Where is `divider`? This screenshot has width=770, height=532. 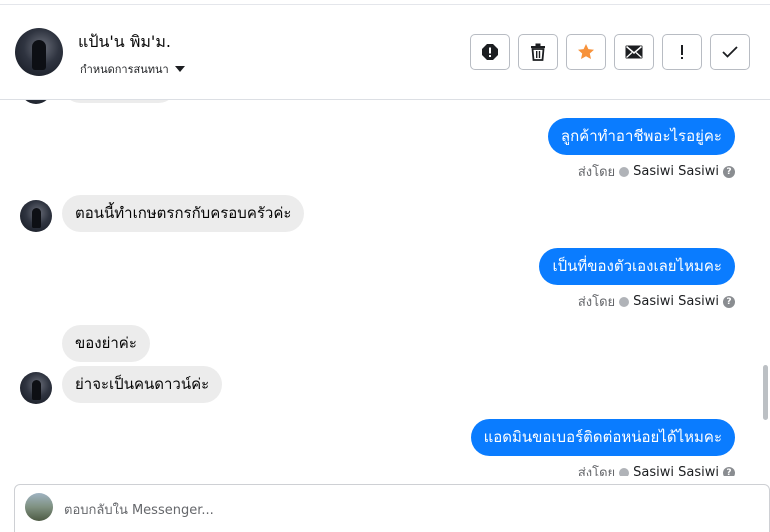 divider is located at coordinates (385, 4).